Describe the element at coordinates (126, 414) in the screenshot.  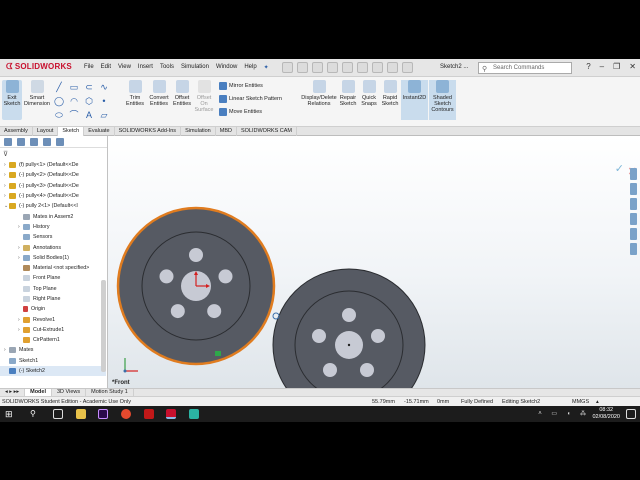
I see `chrome-icon` at that location.